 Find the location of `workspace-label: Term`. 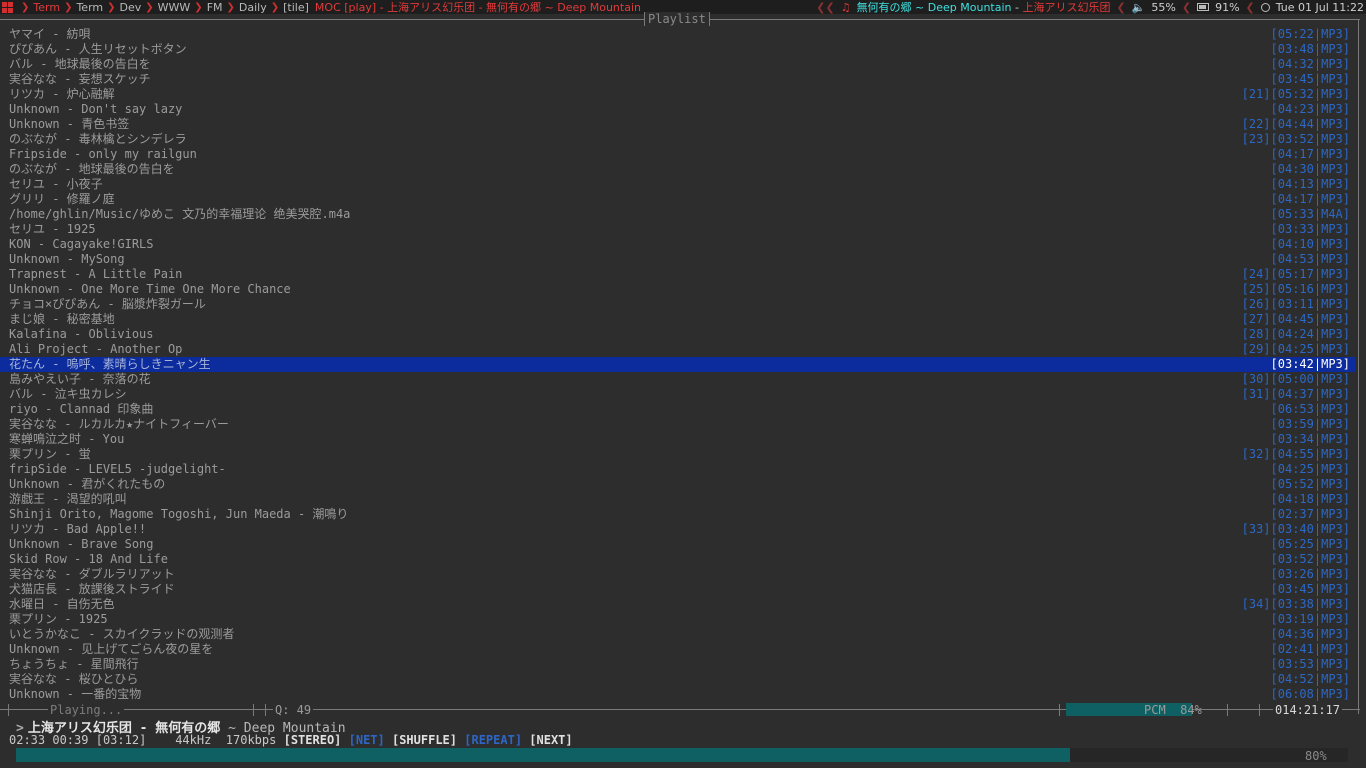

workspace-label: Term is located at coordinates (90, 7).